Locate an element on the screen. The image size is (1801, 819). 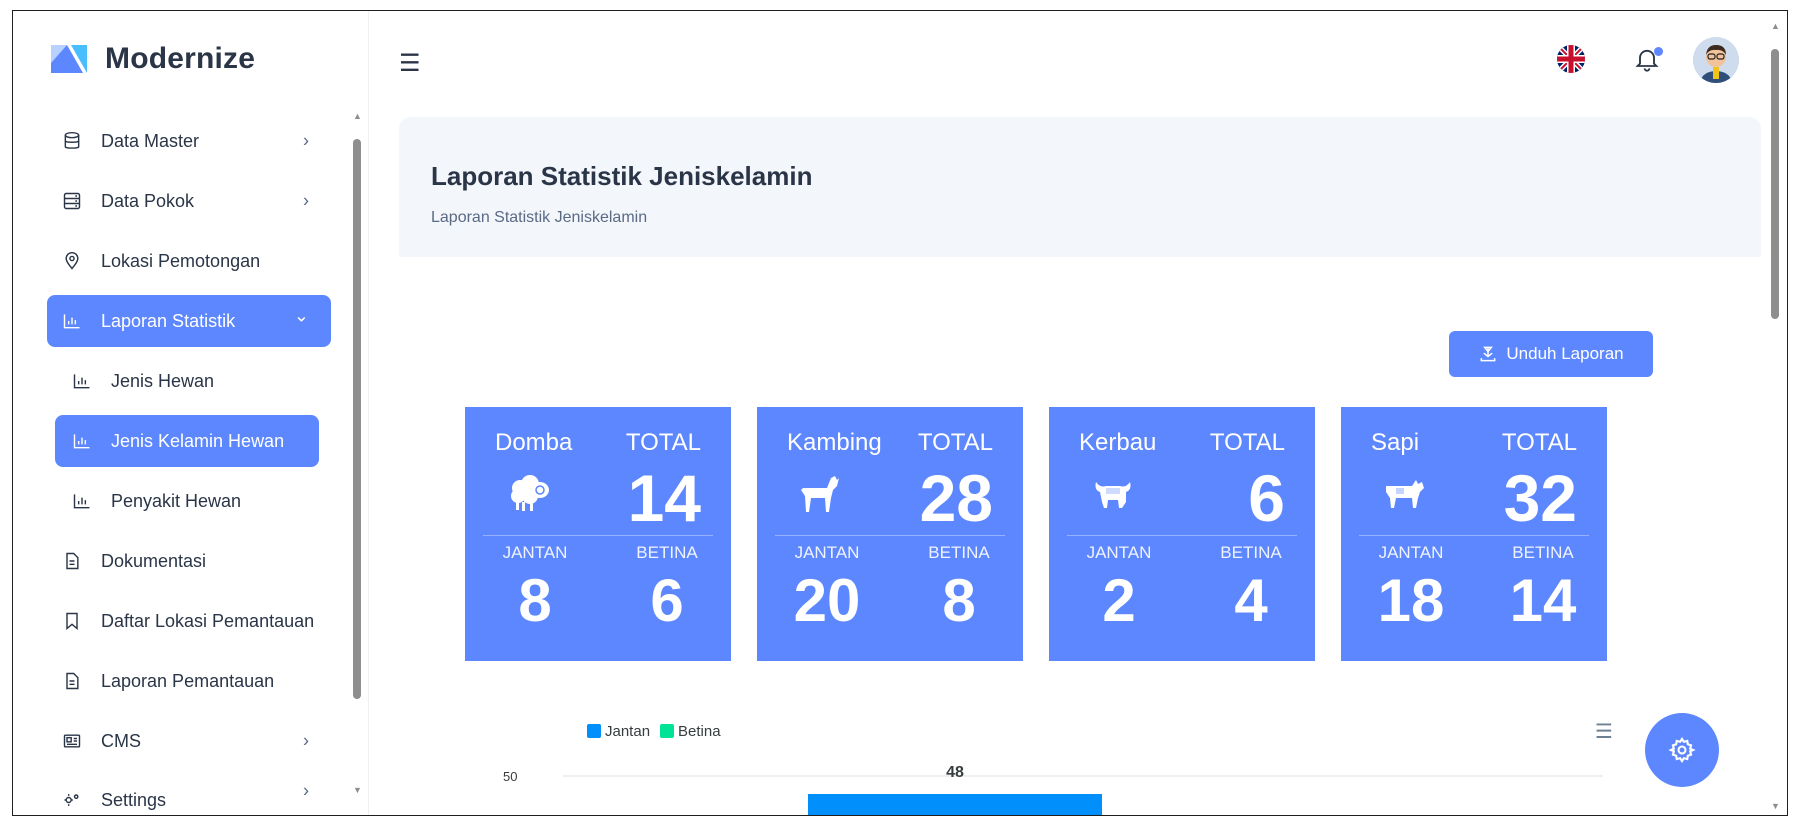
stat-card-kerbau: Kerbau TOTAL 6 JANTAN BETINA 2 4 is located at coordinates (1182, 534).